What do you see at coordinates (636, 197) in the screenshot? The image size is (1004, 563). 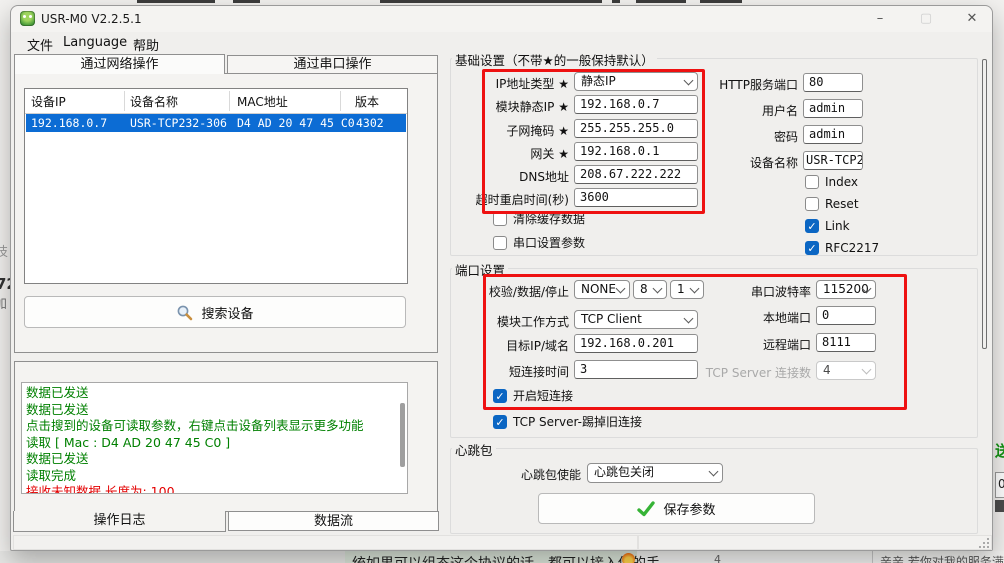 I see `timeout-restart-field: 3600` at bounding box center [636, 197].